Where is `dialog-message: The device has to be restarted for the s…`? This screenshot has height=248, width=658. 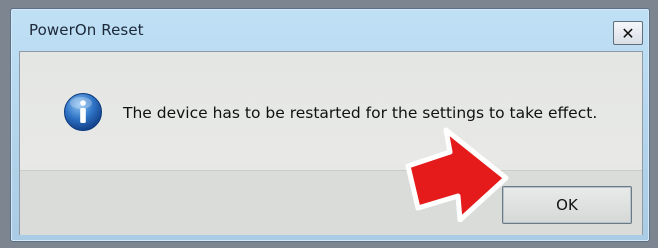 dialog-message: The device has to be restarted for the s… is located at coordinates (360, 113).